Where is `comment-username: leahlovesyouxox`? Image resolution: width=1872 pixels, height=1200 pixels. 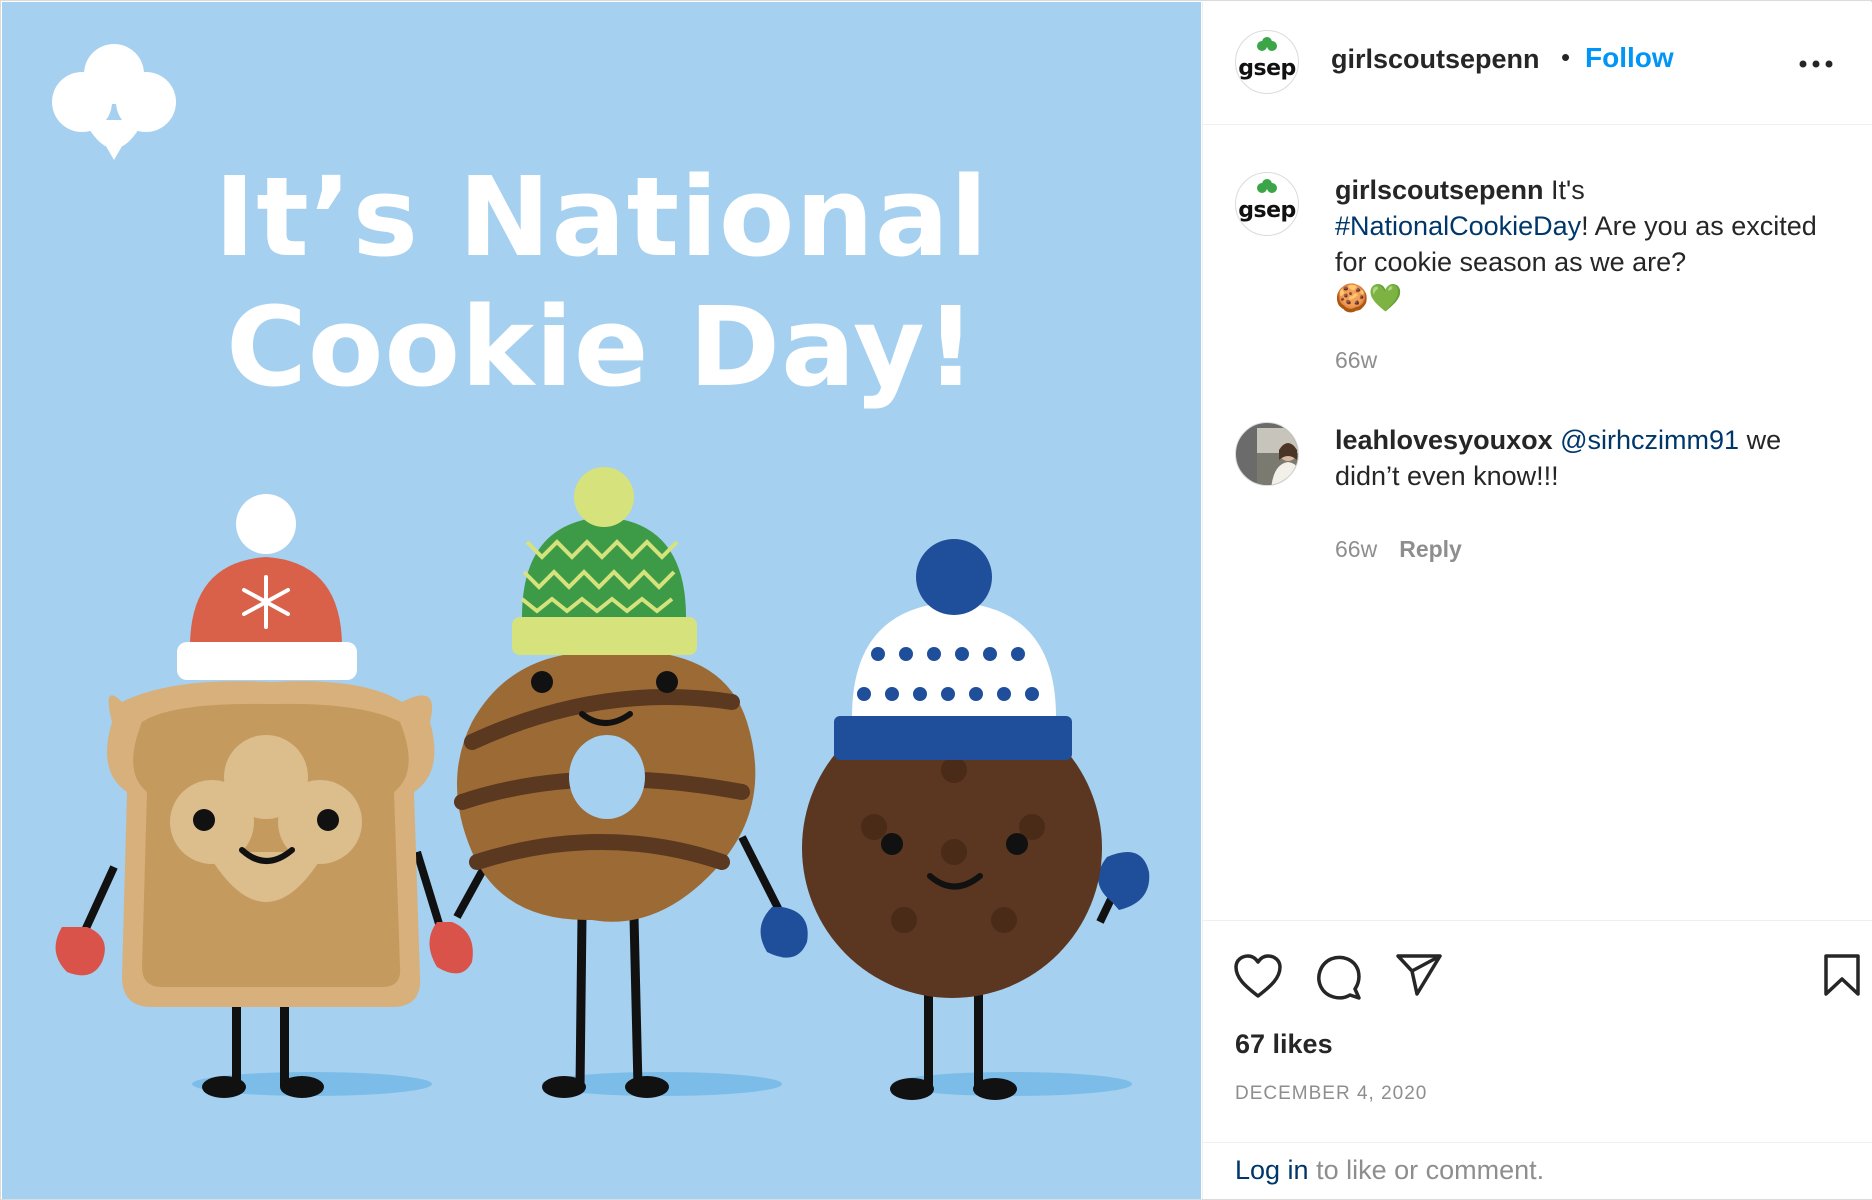
comment-username: leahlovesyouxox is located at coordinates (1444, 440).